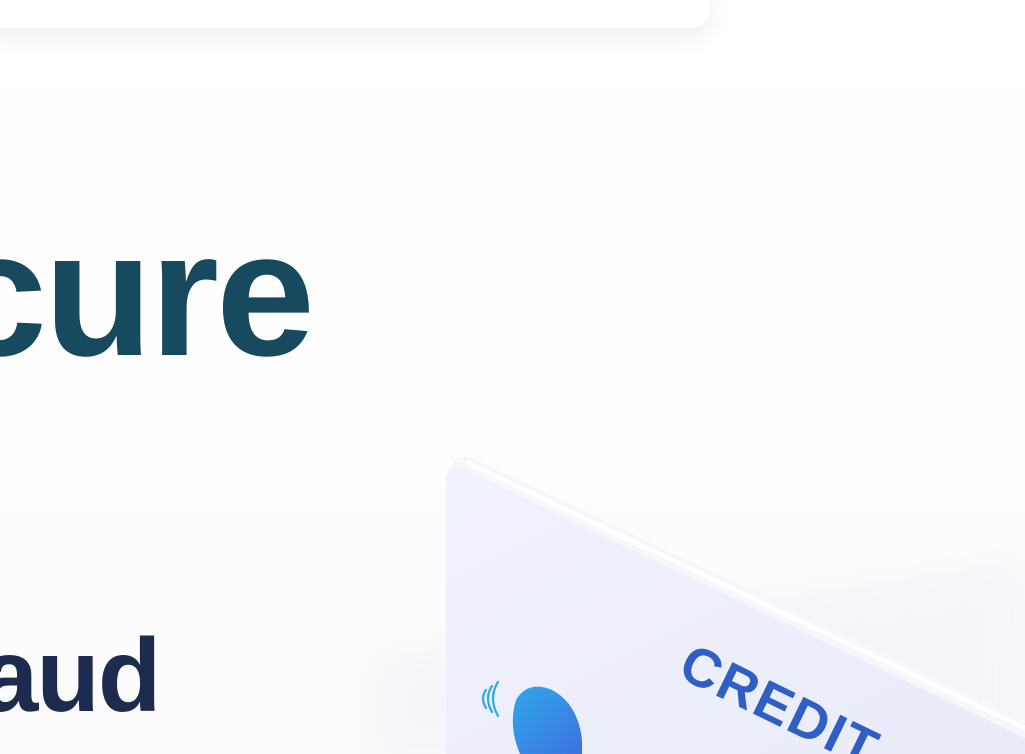 The height and width of the screenshot is (754, 1025). What do you see at coordinates (157, 293) in the screenshot?
I see `hero-headline: cure` at bounding box center [157, 293].